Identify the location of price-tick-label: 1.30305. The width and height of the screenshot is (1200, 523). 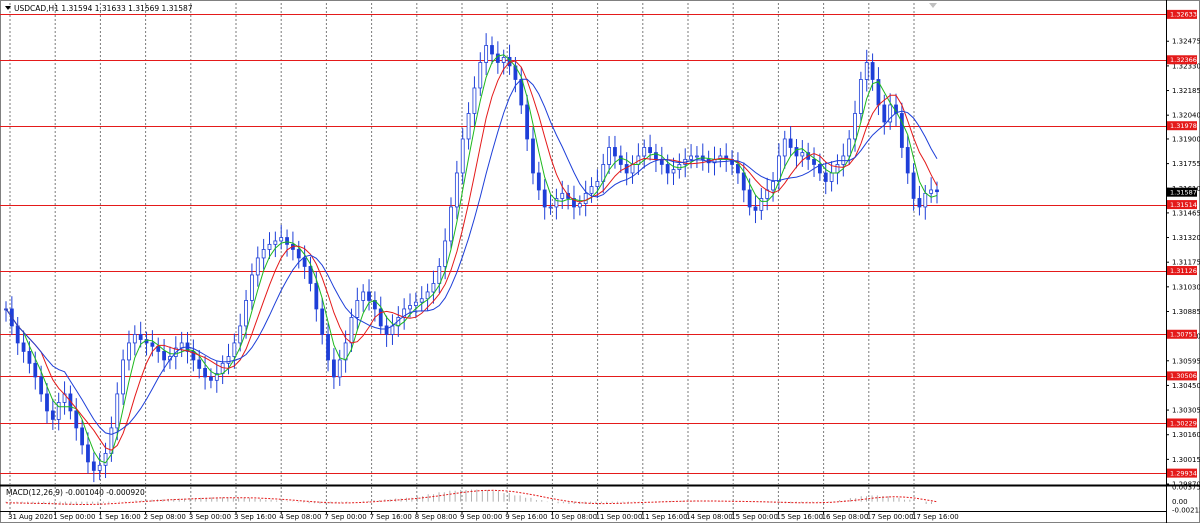
(1186, 411).